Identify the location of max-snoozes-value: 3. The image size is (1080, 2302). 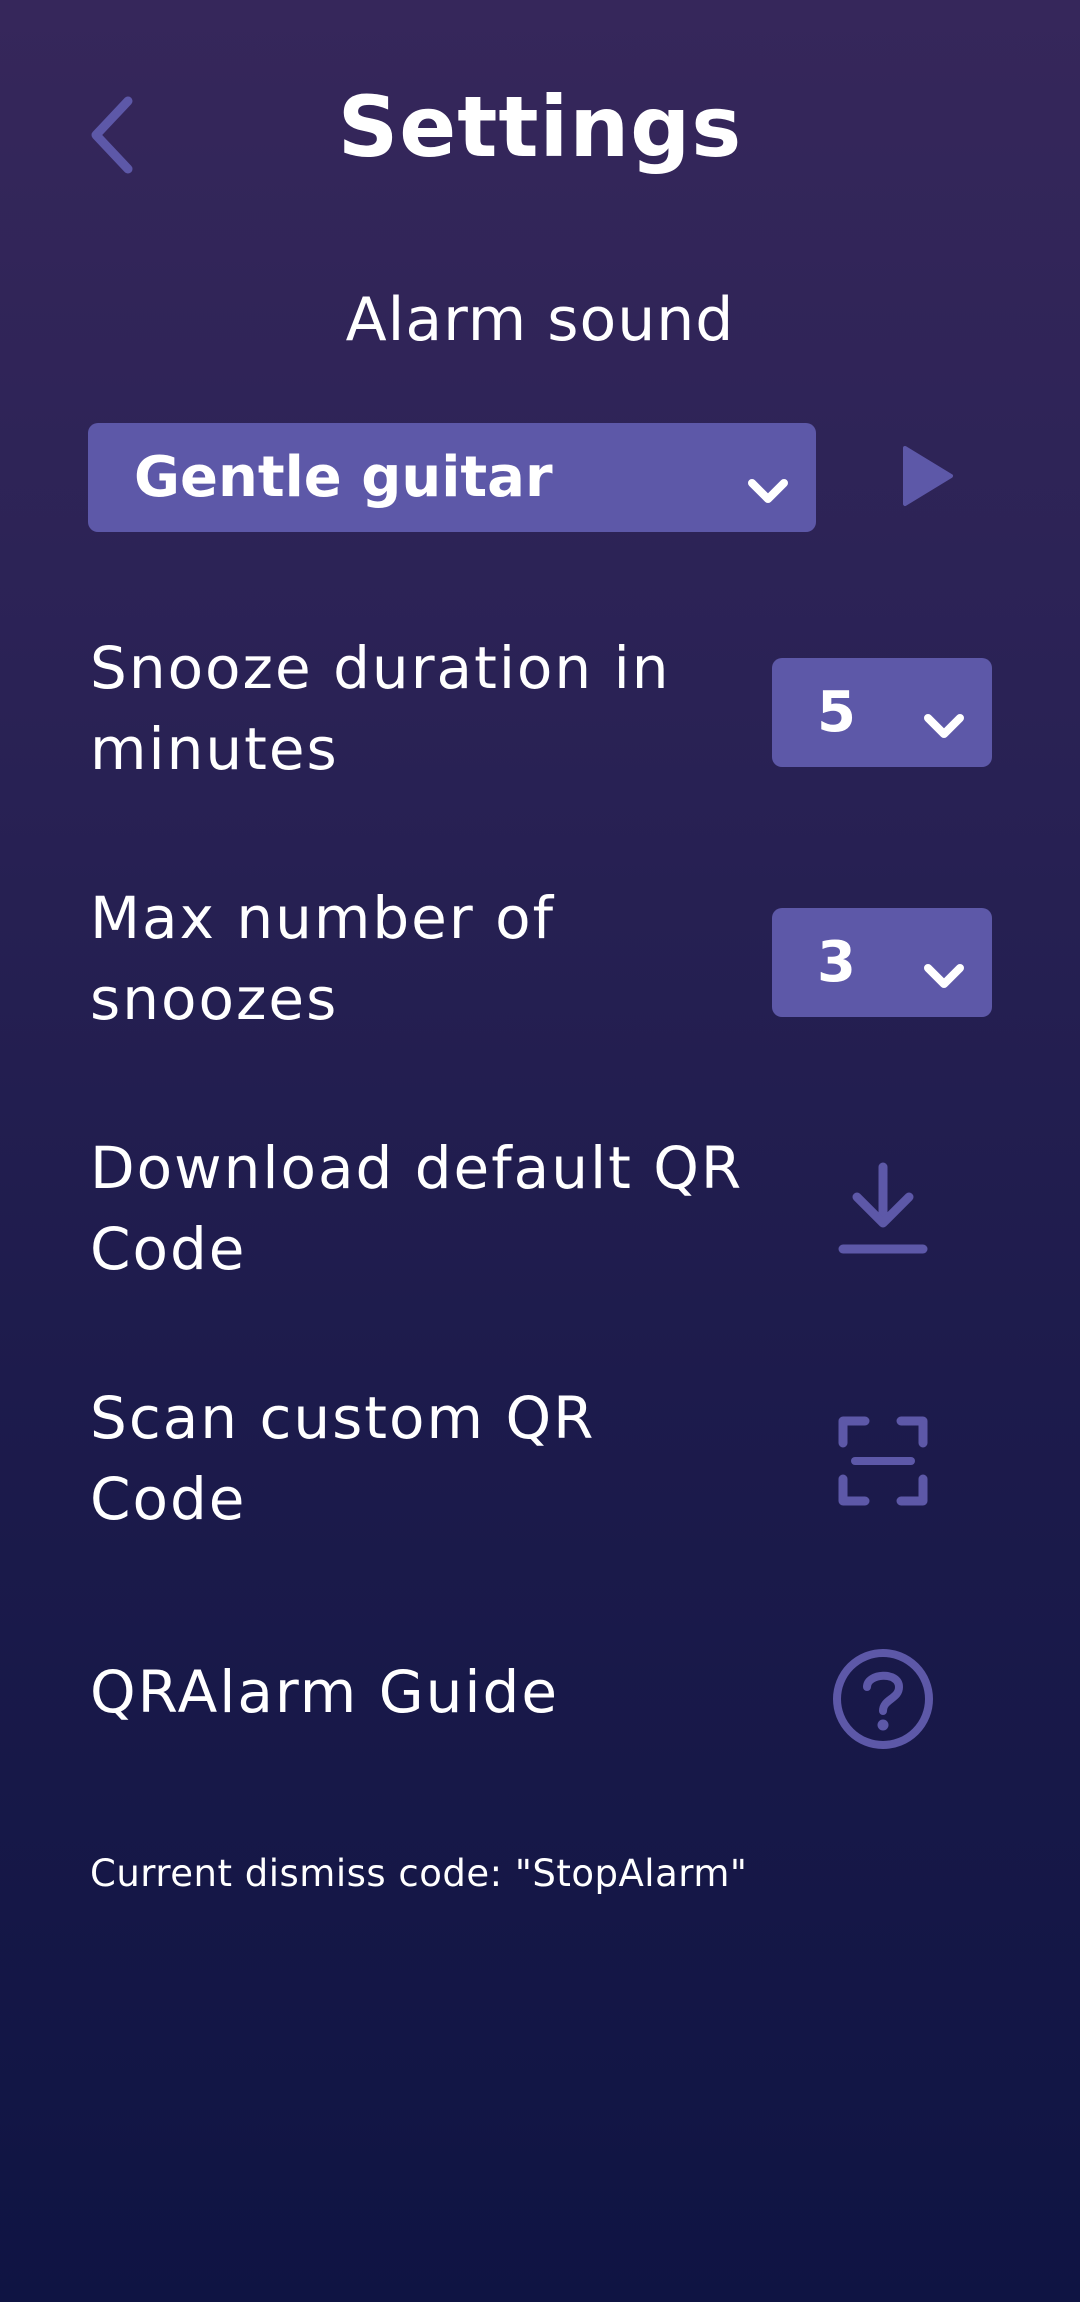
(836, 962).